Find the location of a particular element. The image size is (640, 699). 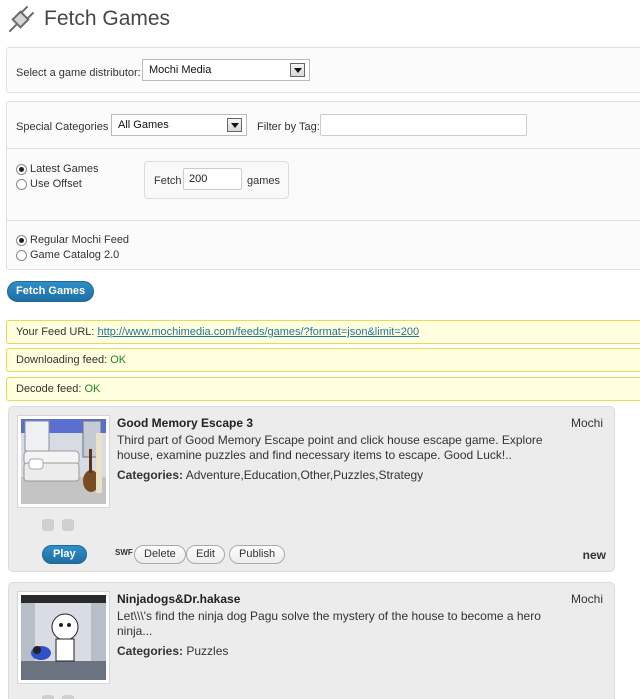

categories-value: Puzzles is located at coordinates (207, 651).